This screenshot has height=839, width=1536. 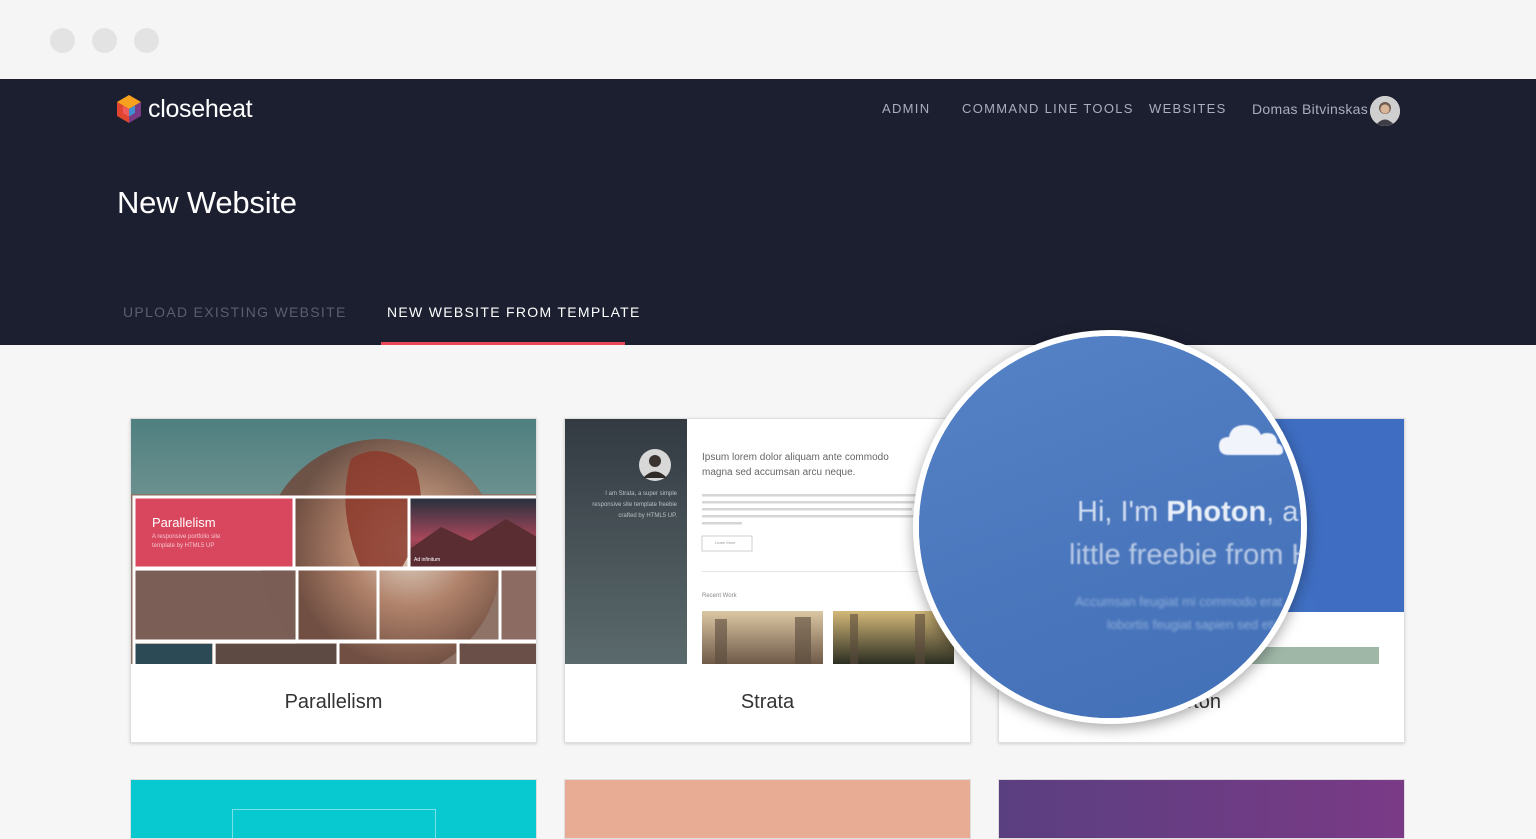 I want to click on magnifier-greeting: Hi, I'm, so click(x=1122, y=512).